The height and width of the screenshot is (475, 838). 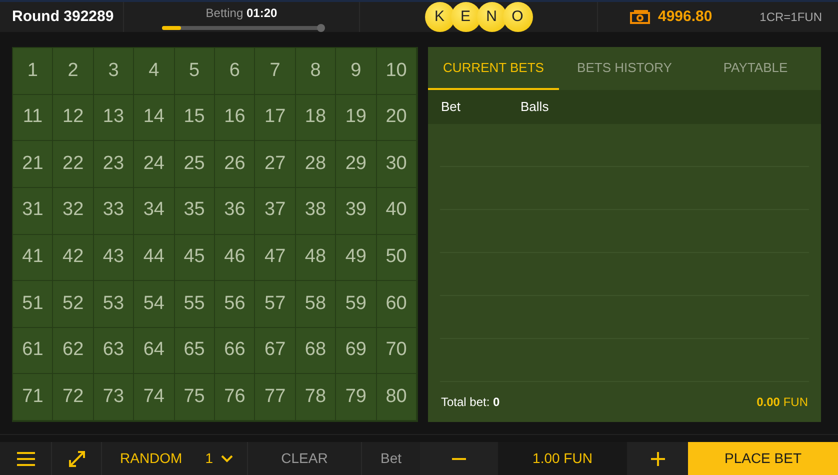 What do you see at coordinates (640, 17) in the screenshot?
I see `money-icon` at bounding box center [640, 17].